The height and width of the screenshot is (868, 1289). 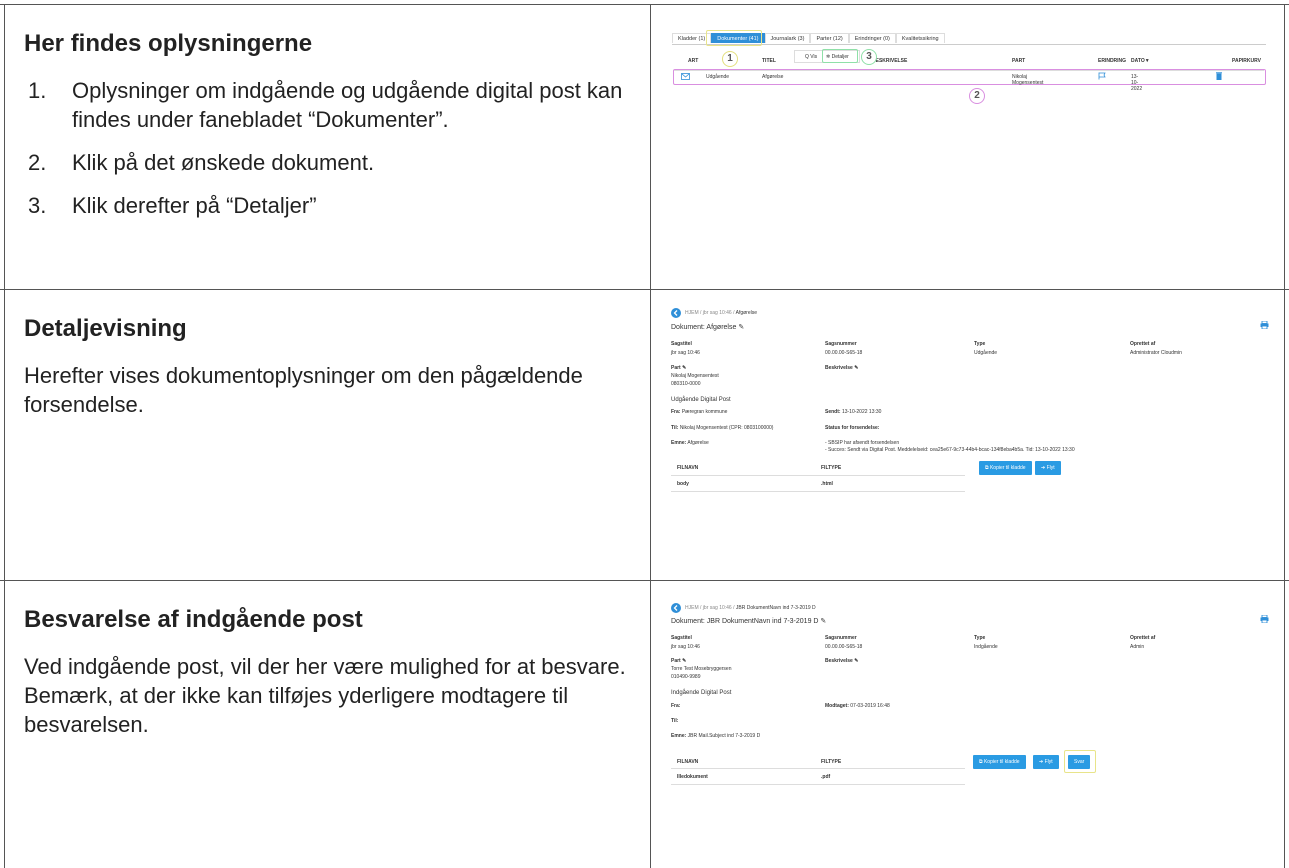 I want to click on emne-row: Emne: Afgørelse, so click(x=690, y=443).